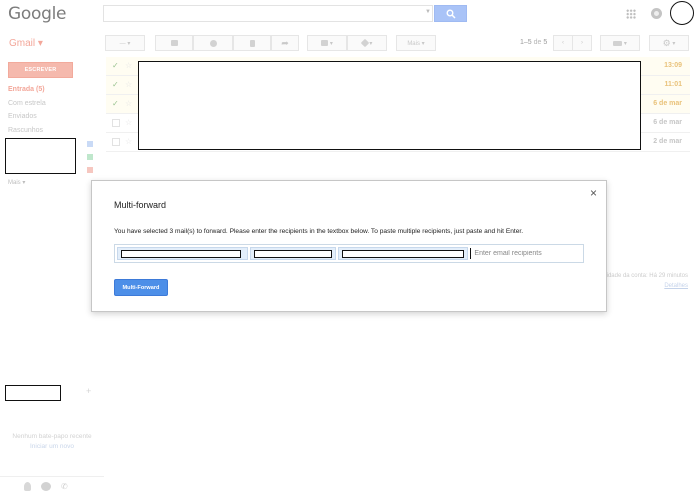  I want to click on last-activity-text: idade da conta: Há 29 minutos, so click(647, 276).